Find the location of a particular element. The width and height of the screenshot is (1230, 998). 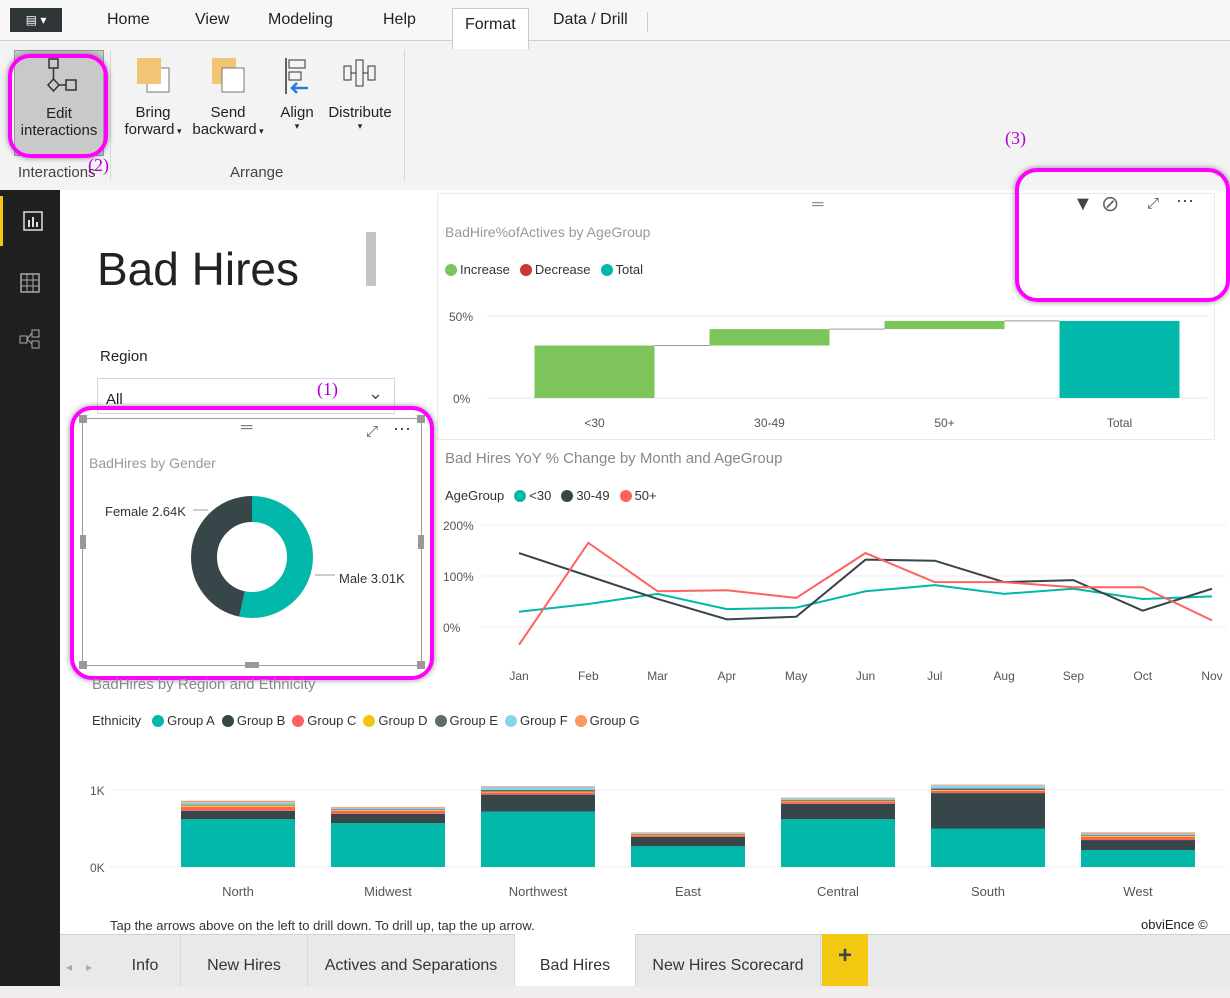

distribute-button: Distribute ▾ is located at coordinates (360, 91).